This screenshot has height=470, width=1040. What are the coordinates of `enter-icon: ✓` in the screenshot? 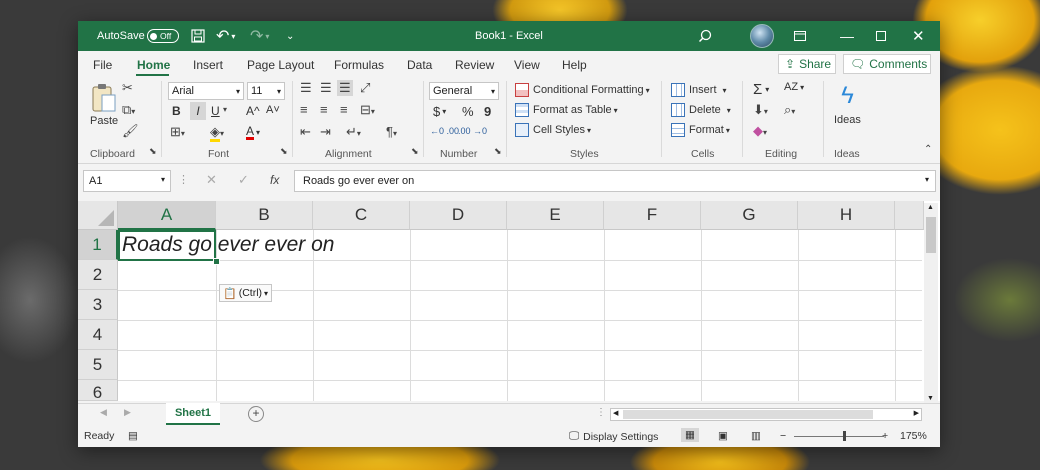 It's located at (243, 180).